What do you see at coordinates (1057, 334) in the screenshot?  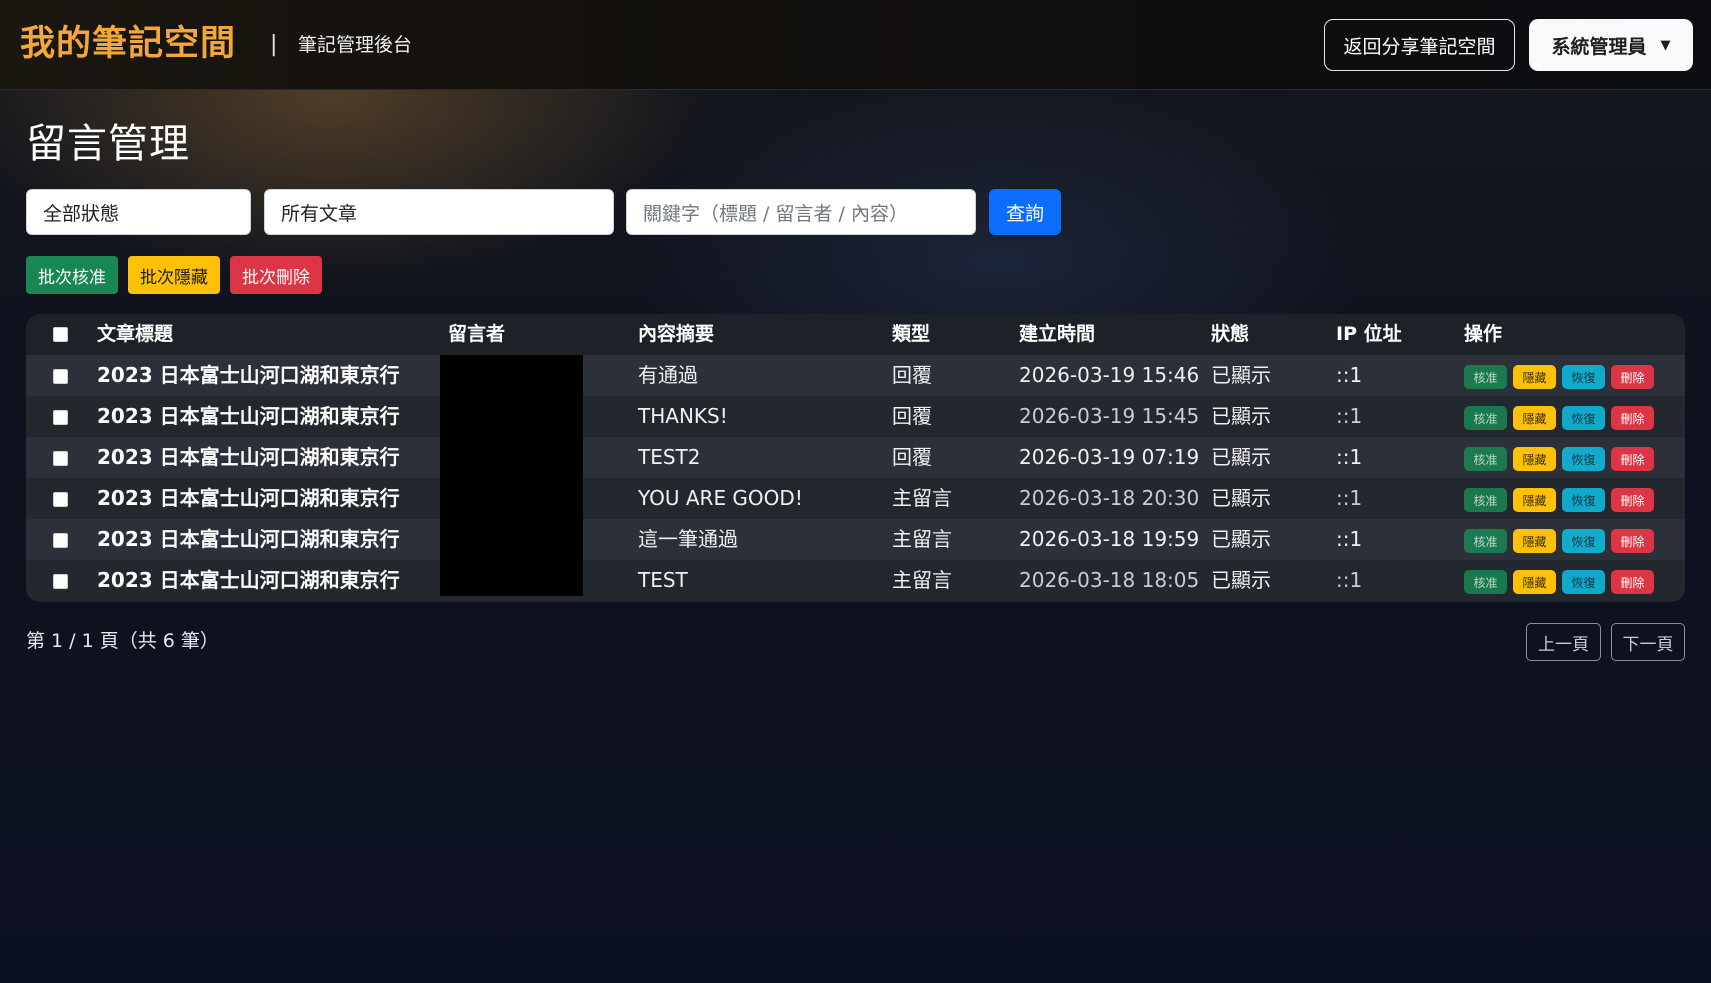 I see `header-created: 建立時間` at bounding box center [1057, 334].